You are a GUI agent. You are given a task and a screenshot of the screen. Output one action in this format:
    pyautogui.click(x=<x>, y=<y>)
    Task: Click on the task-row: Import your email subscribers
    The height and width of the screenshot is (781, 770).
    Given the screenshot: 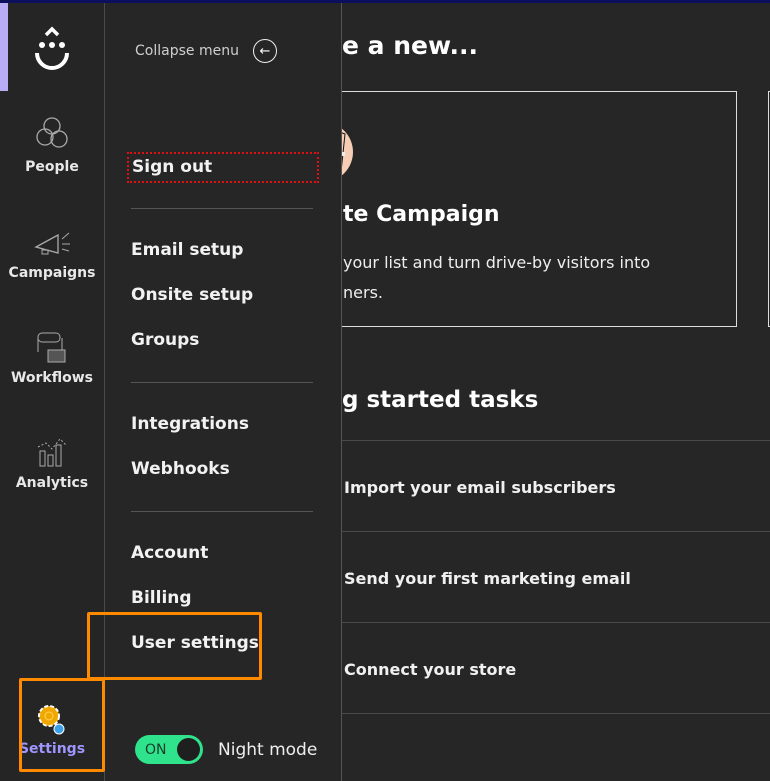 What is the action you would take?
    pyautogui.click(x=556, y=485)
    